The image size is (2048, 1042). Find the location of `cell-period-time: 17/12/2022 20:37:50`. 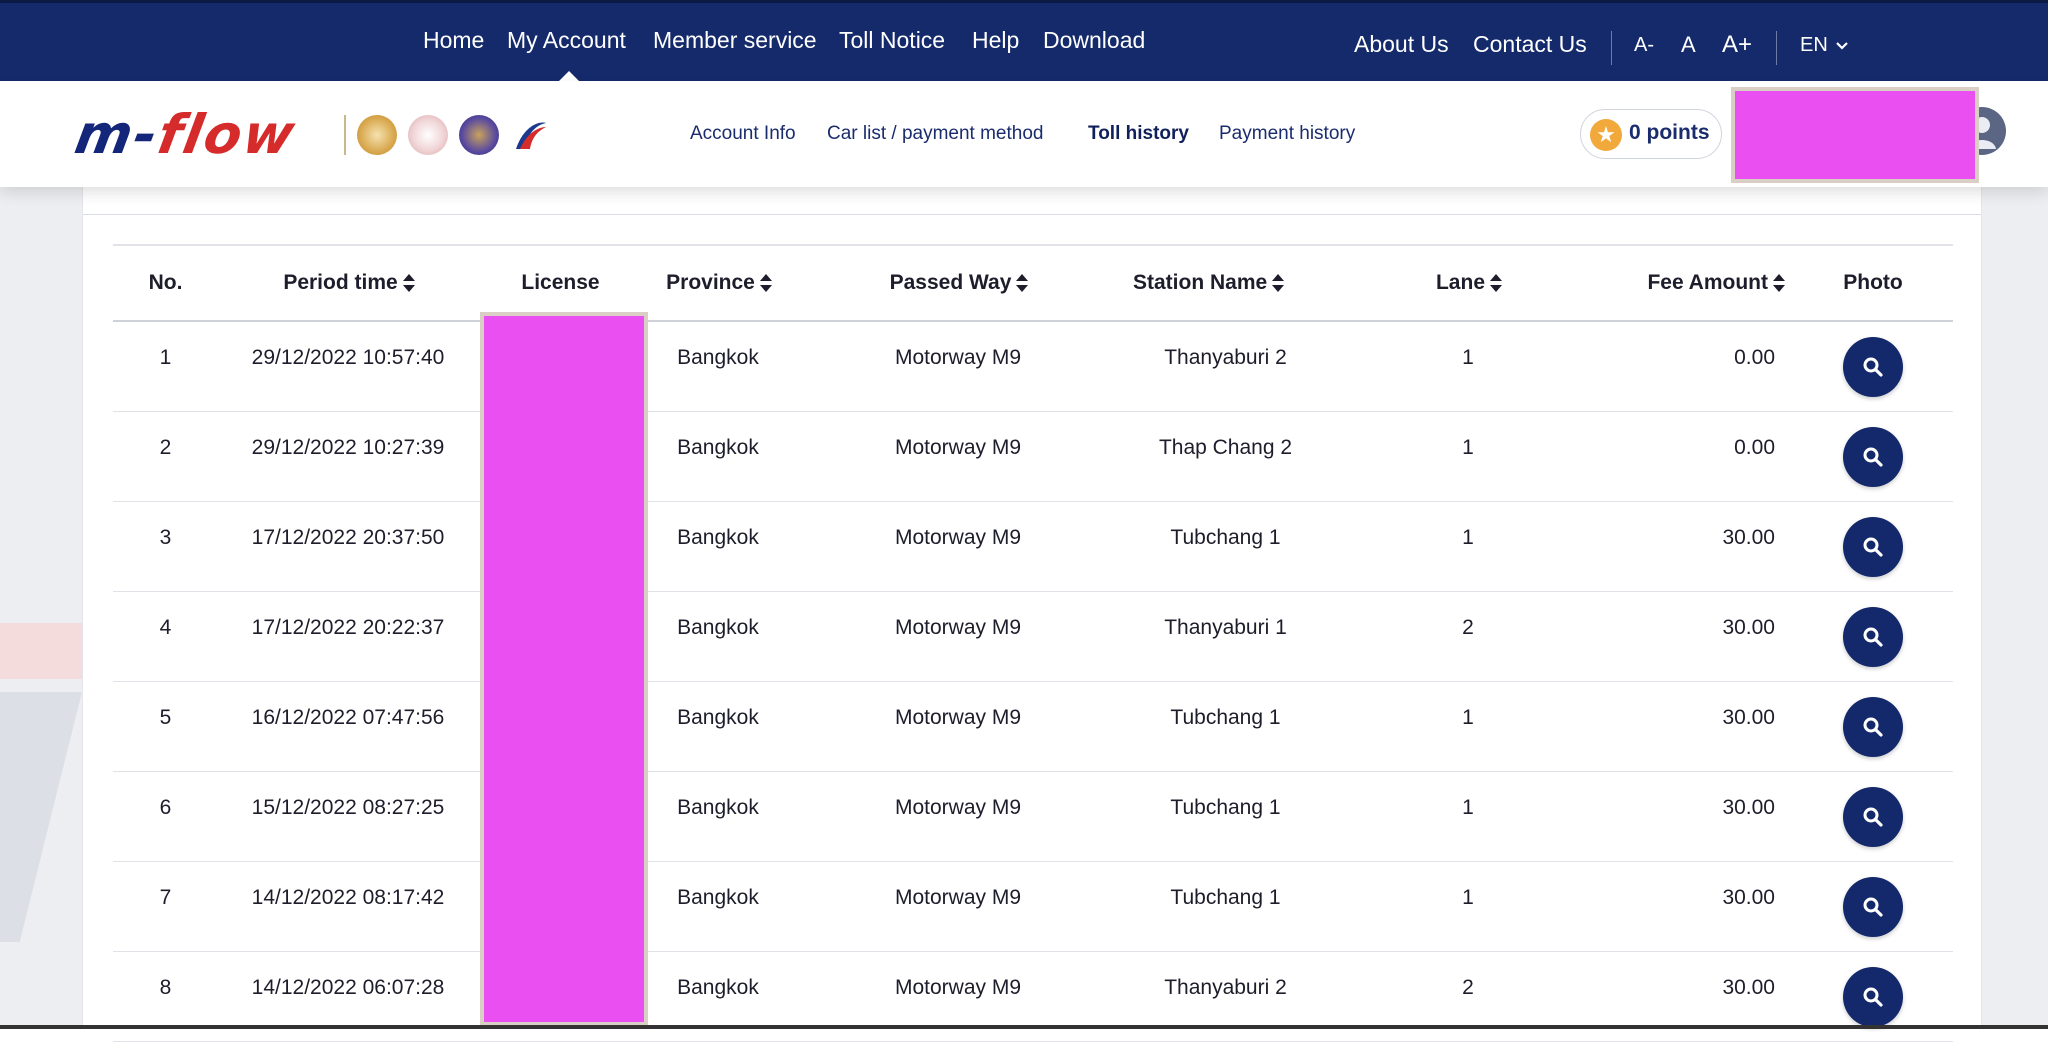

cell-period-time: 17/12/2022 20:37:50 is located at coordinates (348, 546).